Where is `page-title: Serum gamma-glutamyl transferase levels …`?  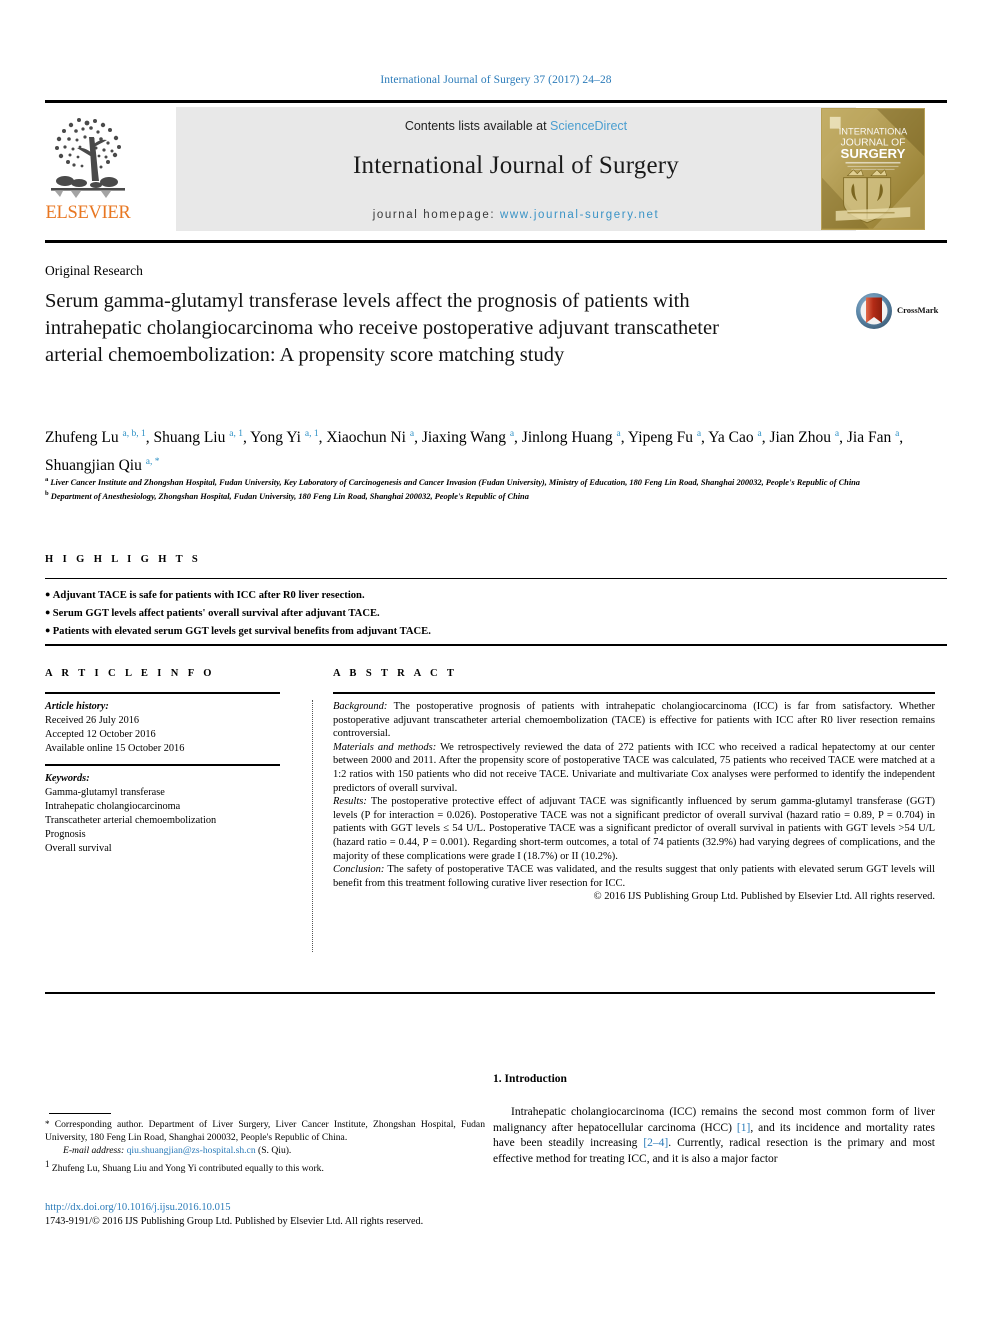
page-title: Serum gamma-glutamyl transferase levels … is located at coordinates (382, 328).